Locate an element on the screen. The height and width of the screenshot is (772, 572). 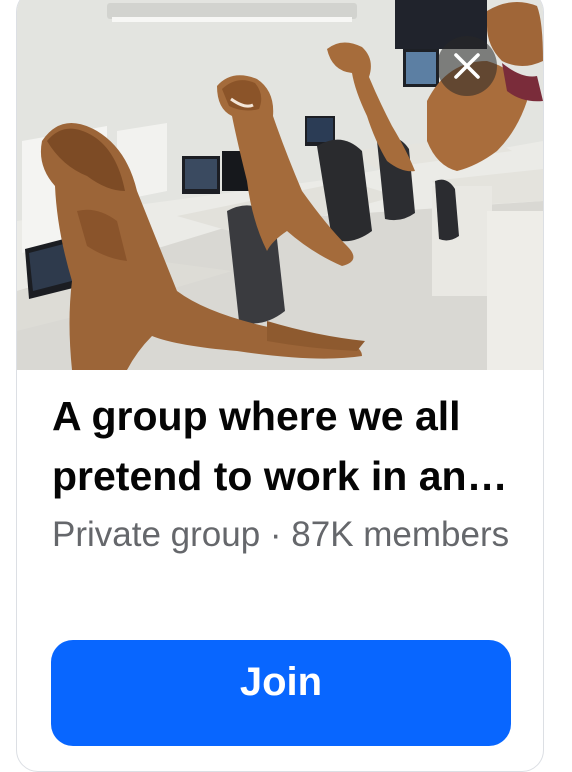
member-count: 87K members is located at coordinates (400, 534).